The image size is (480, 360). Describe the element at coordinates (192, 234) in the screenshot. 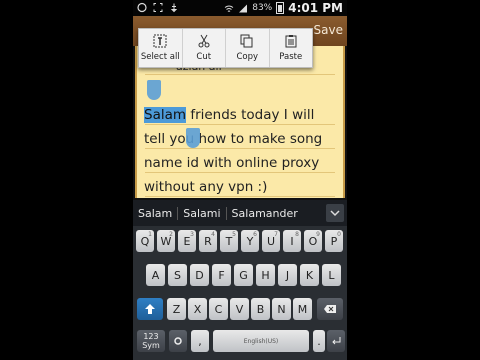

I see `key-secondary-label: 3` at that location.